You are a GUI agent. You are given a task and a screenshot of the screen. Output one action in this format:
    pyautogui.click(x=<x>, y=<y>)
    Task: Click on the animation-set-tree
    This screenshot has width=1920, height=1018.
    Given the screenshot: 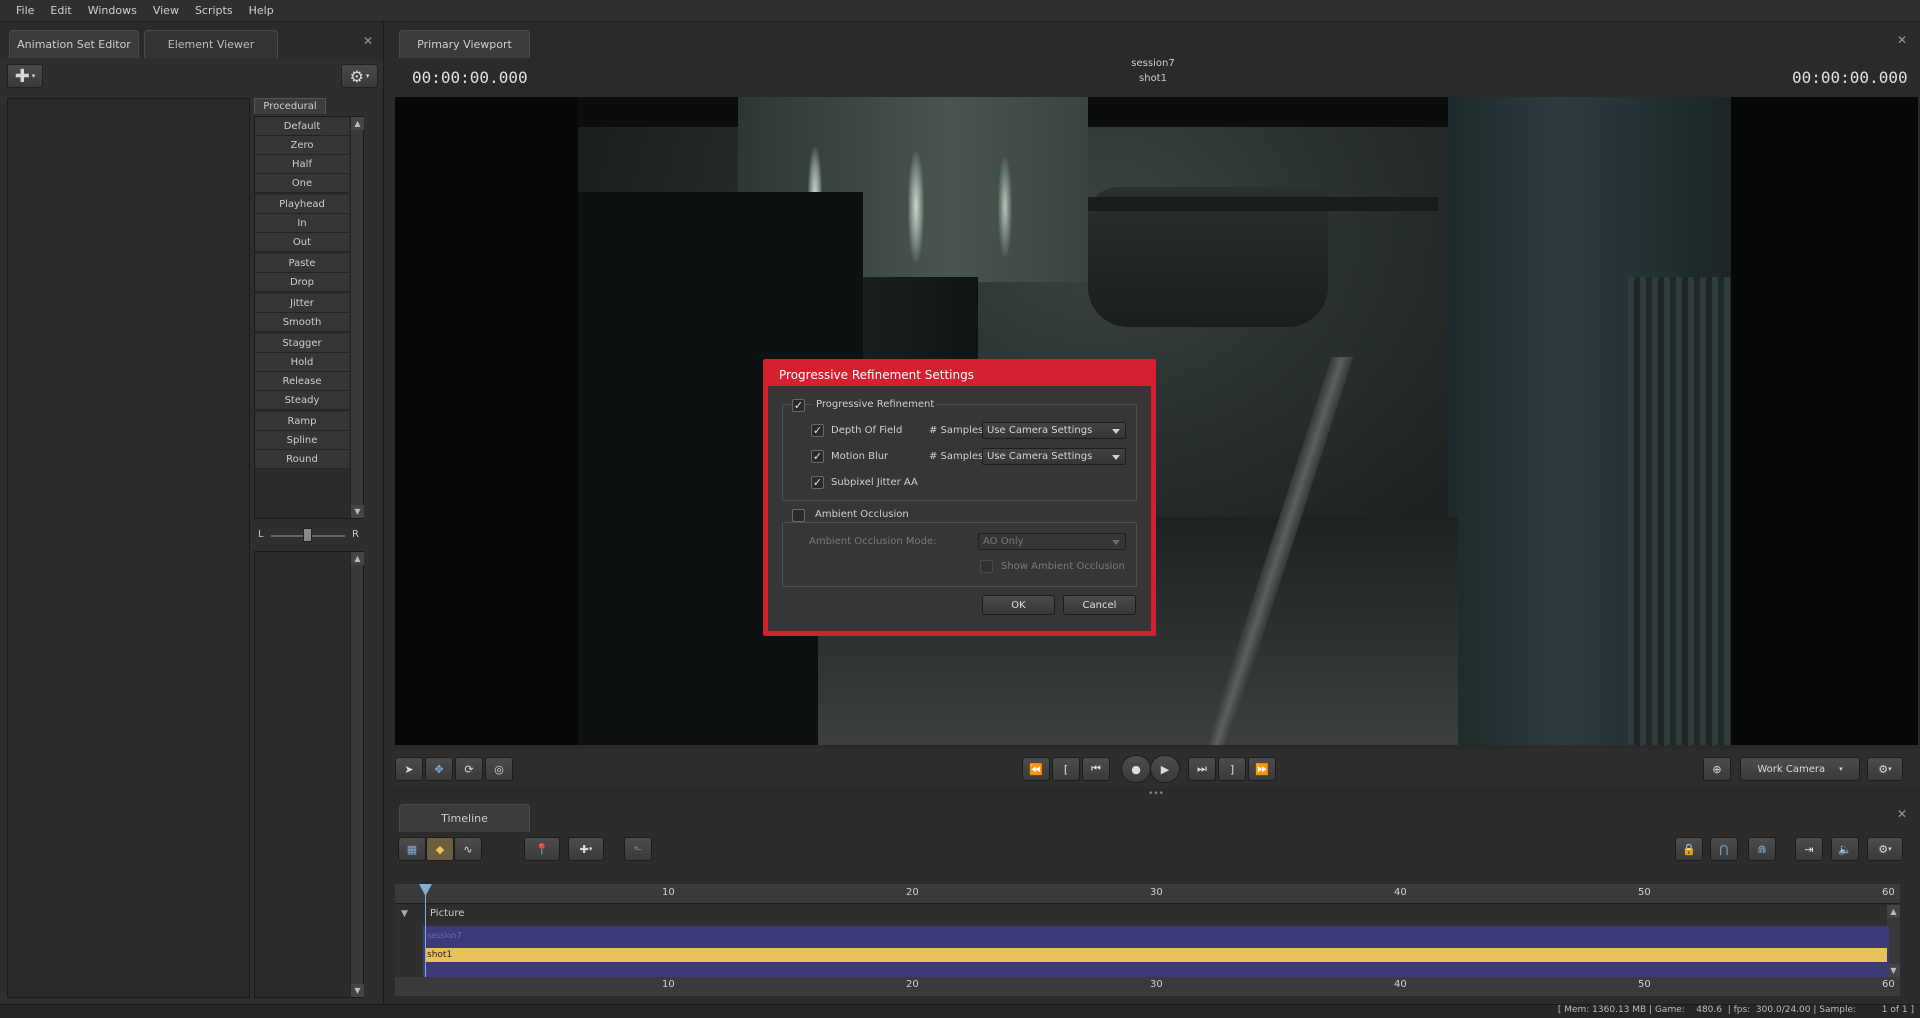 What is the action you would take?
    pyautogui.click(x=128, y=548)
    